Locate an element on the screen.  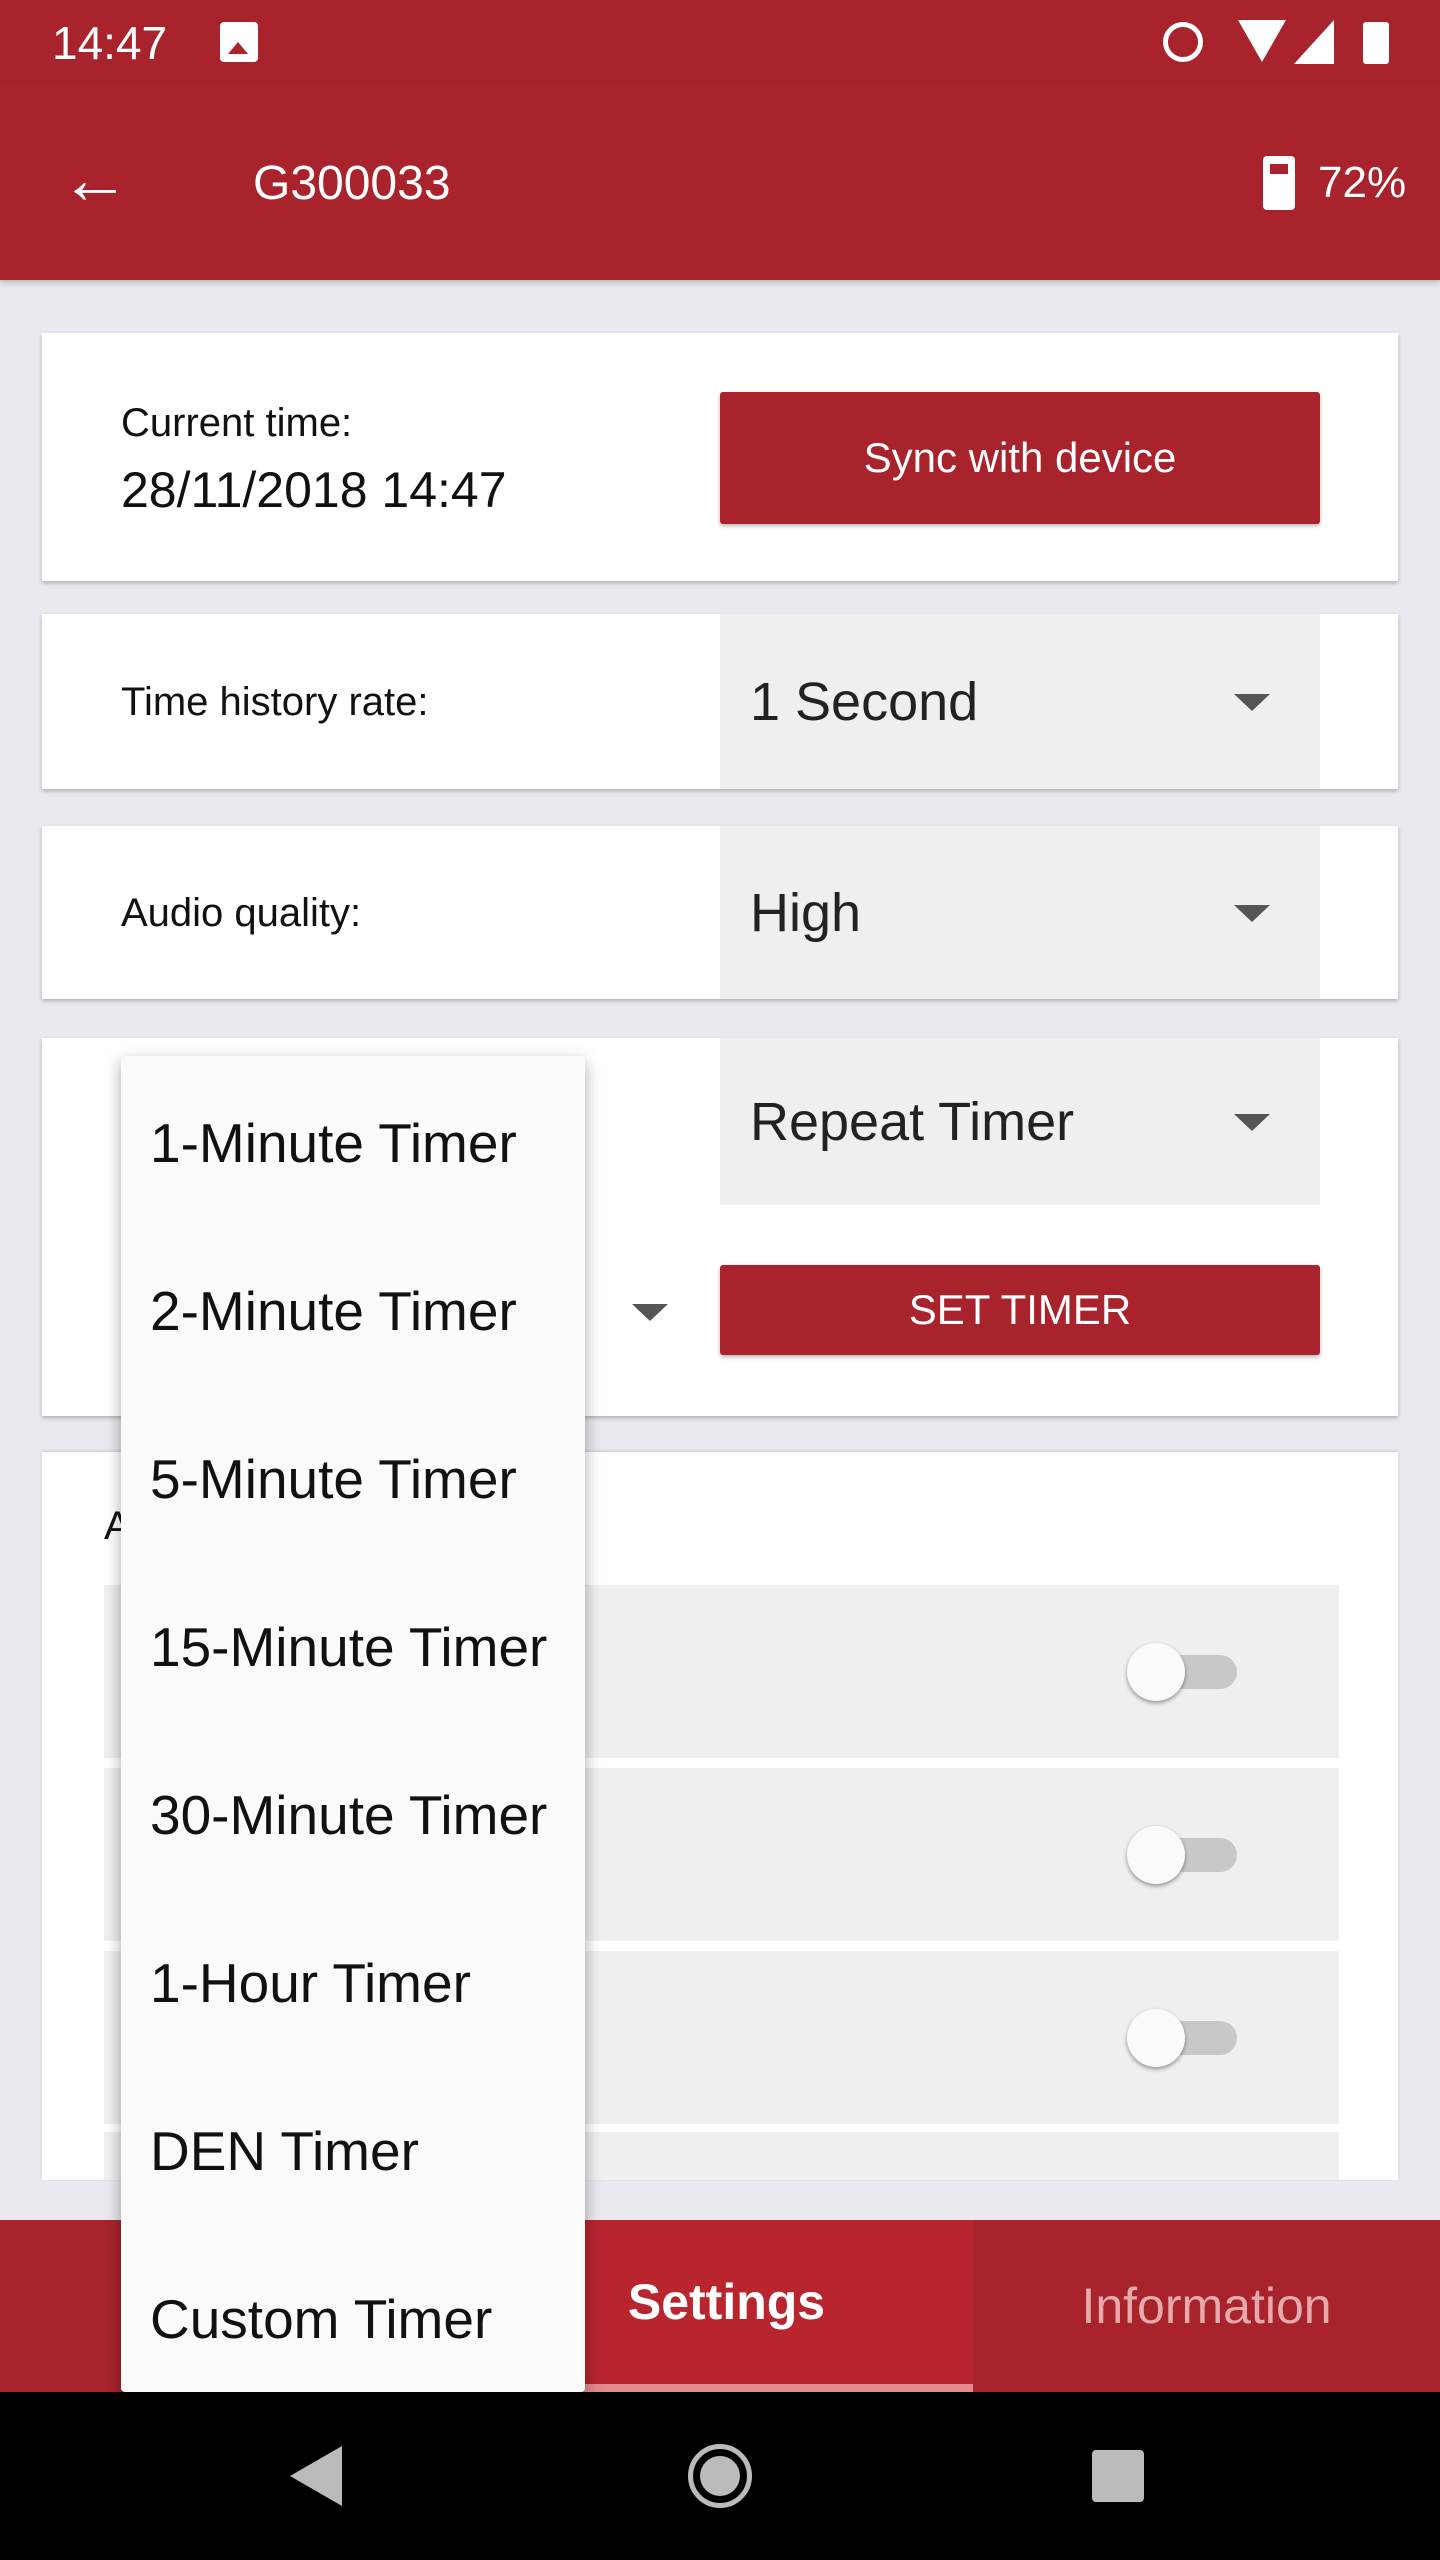
status-time: 14:47 is located at coordinates (110, 43).